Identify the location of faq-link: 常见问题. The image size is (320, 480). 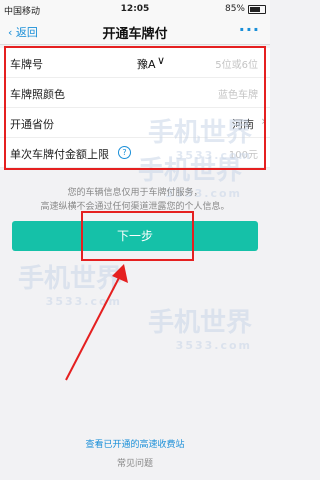
(135, 462).